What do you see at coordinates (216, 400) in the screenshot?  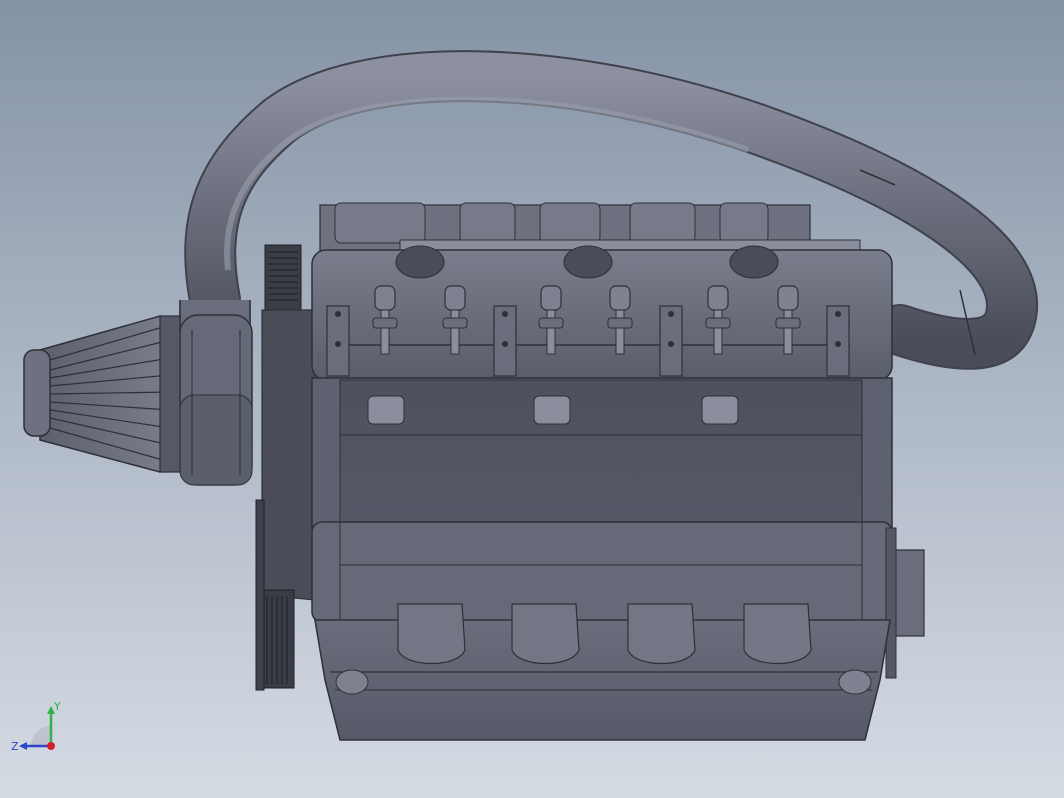 I see `intake-elbow` at bounding box center [216, 400].